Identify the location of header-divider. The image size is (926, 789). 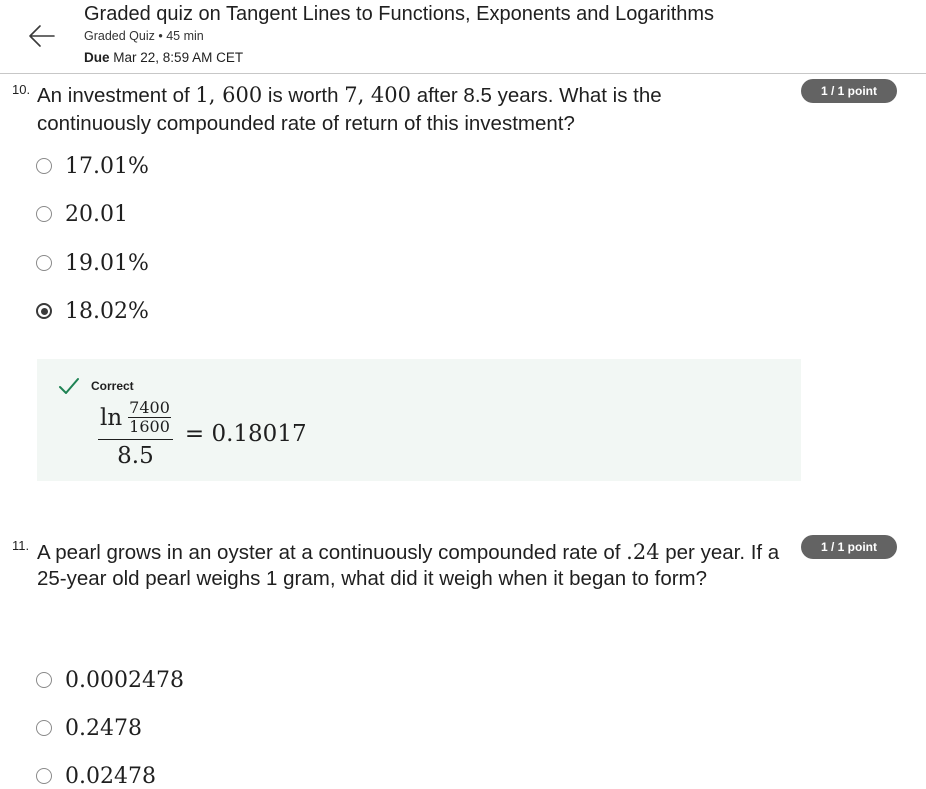
(463, 73).